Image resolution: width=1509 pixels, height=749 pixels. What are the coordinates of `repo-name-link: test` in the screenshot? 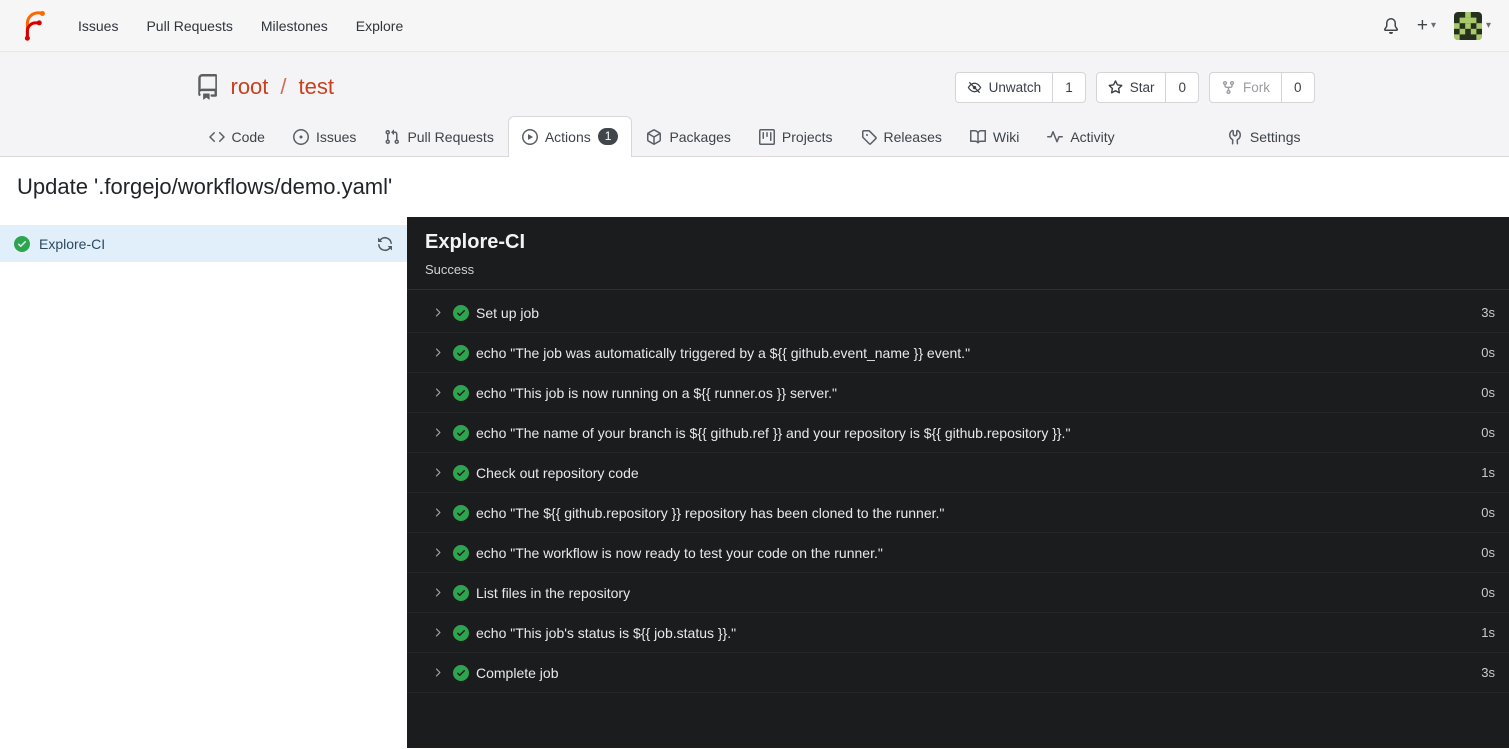 It's located at (316, 87).